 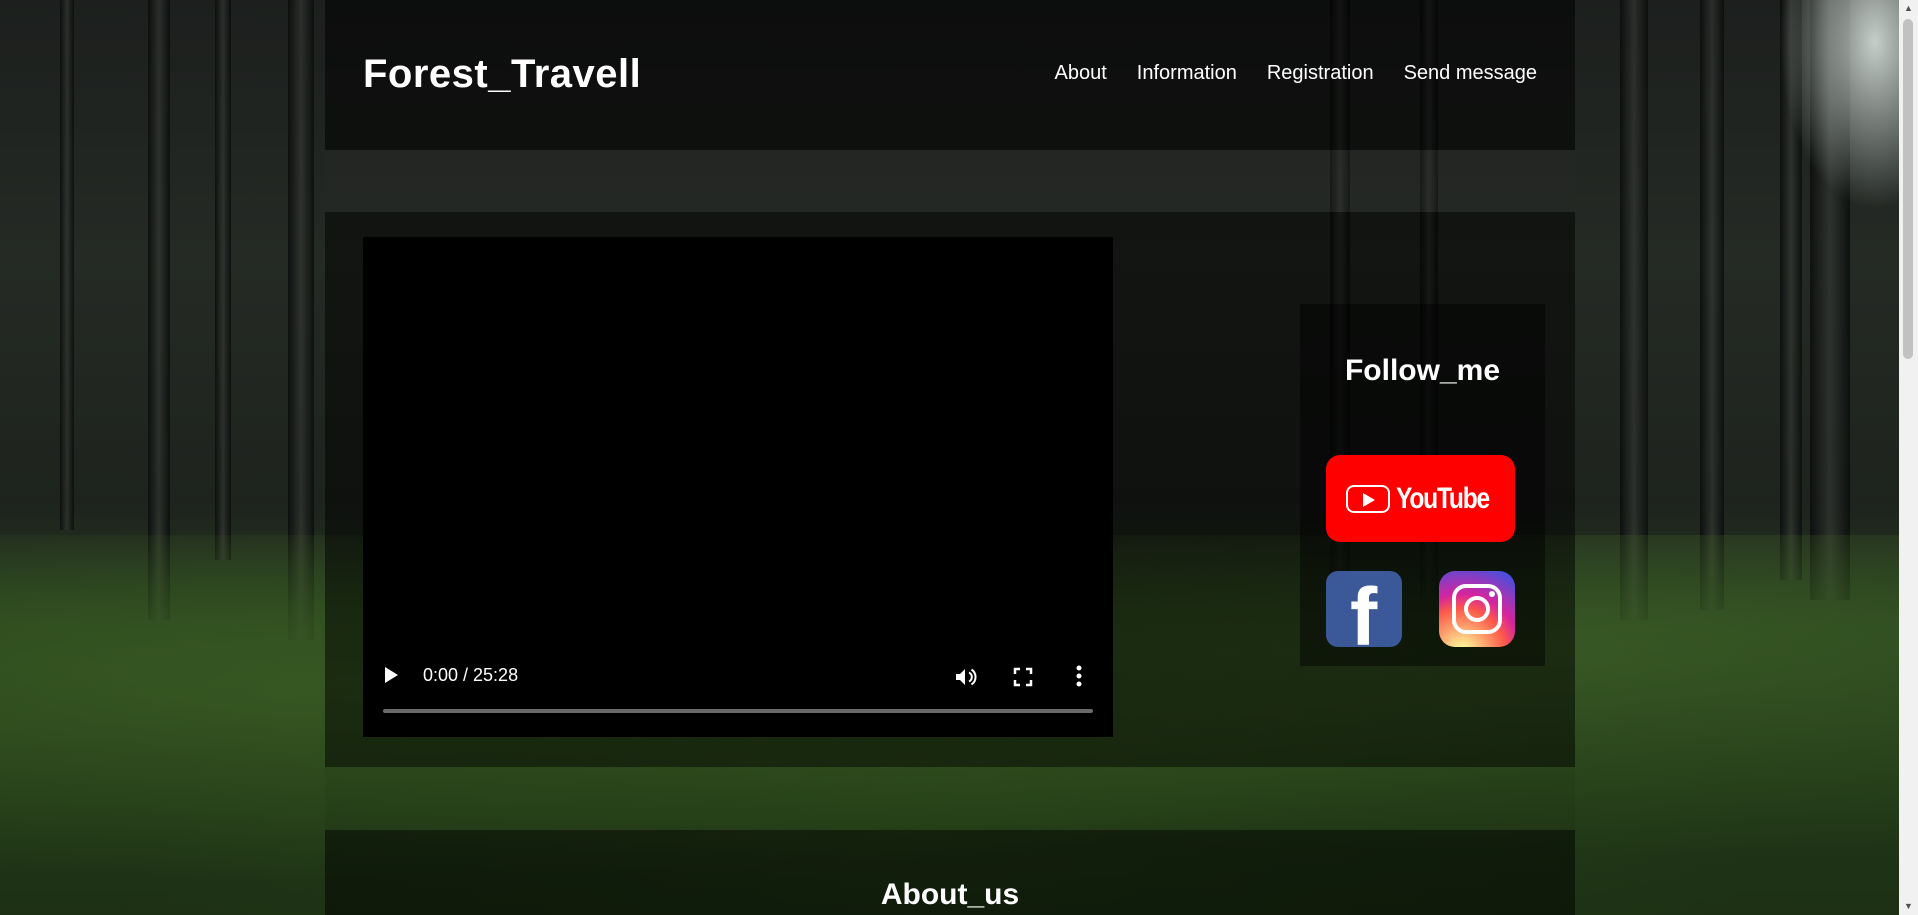 What do you see at coordinates (1908, 189) in the screenshot?
I see `scrollbar-thumb` at bounding box center [1908, 189].